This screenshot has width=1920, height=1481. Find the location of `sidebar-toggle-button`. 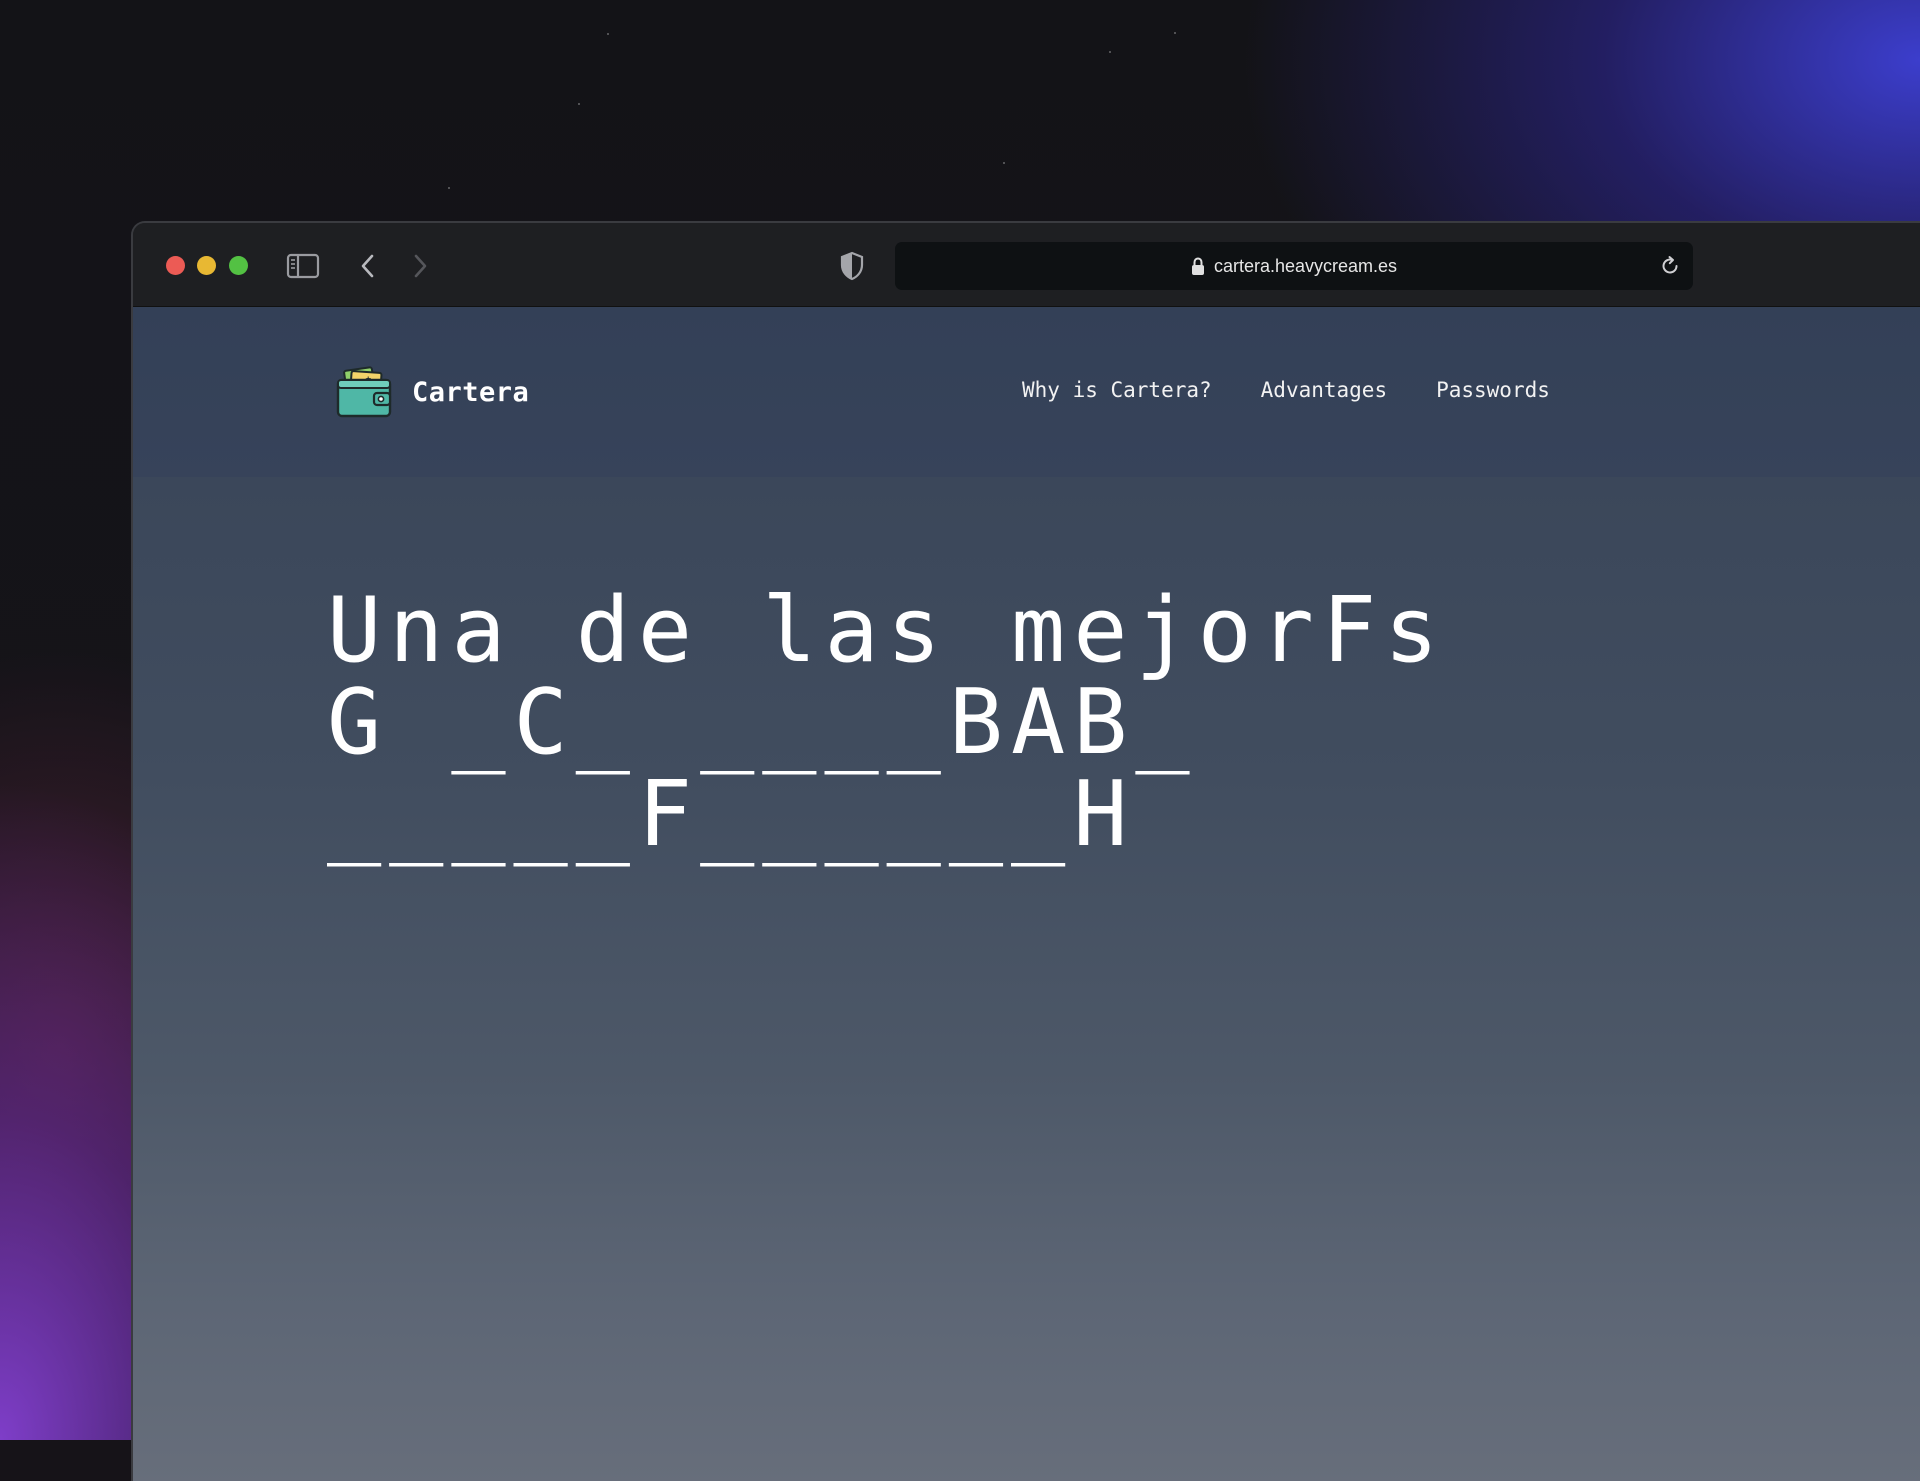

sidebar-toggle-button is located at coordinates (303, 266).